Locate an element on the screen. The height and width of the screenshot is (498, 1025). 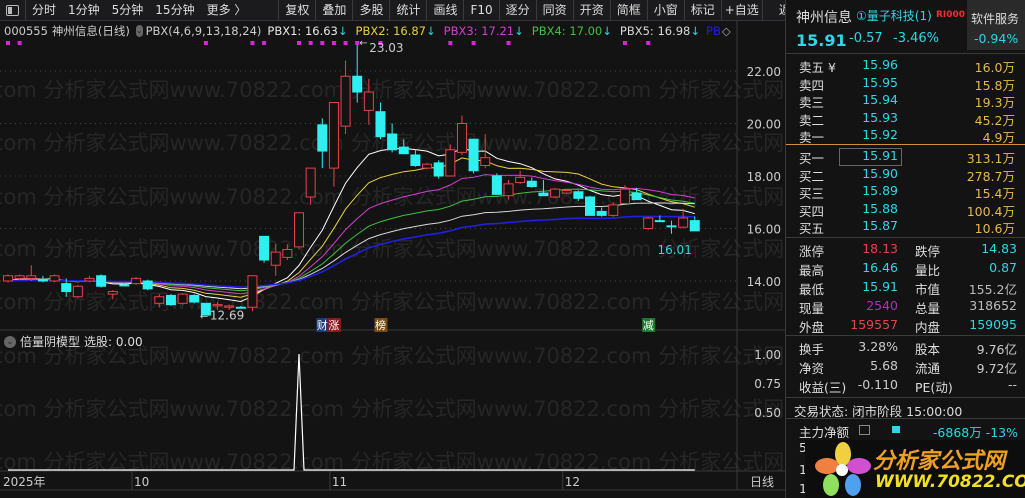
bid-row: 买一 15.91 313.1万 is located at coordinates (905, 157).